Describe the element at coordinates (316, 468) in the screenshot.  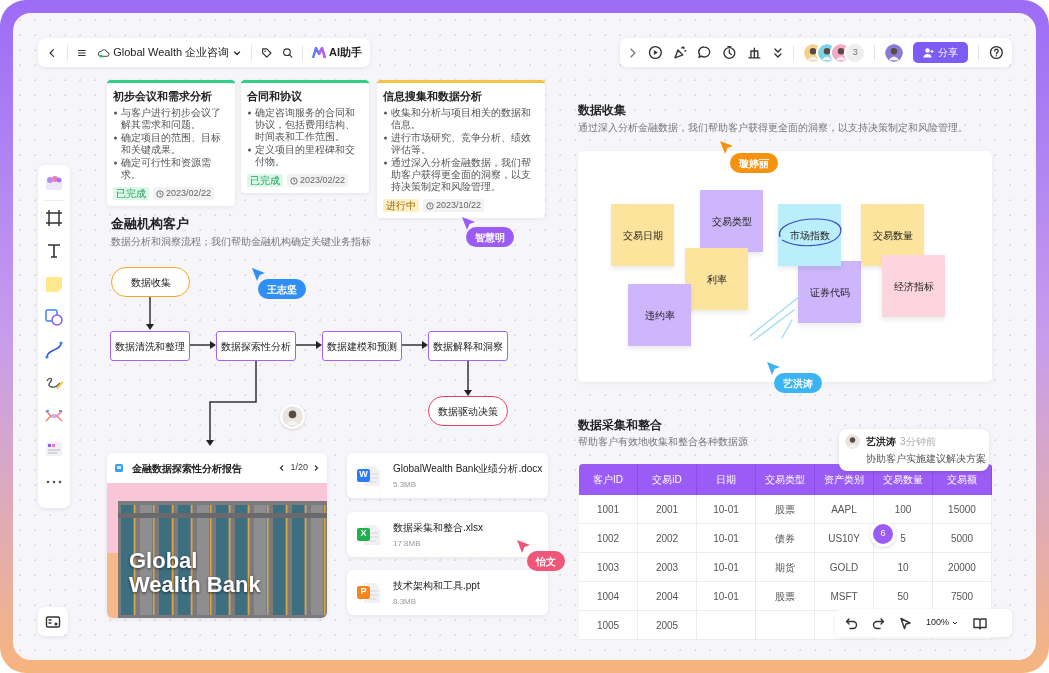
I see `next-icon` at that location.